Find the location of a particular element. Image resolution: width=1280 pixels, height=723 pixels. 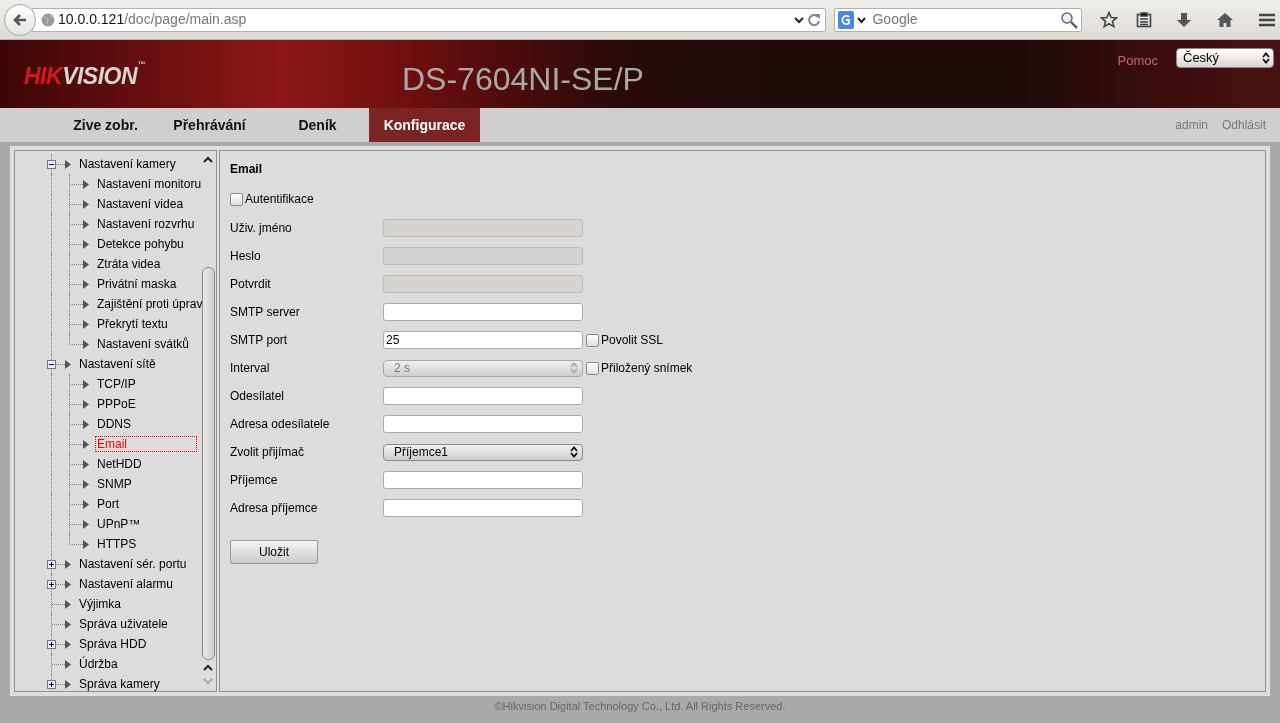

search-placeholder: Google is located at coordinates (895, 19).